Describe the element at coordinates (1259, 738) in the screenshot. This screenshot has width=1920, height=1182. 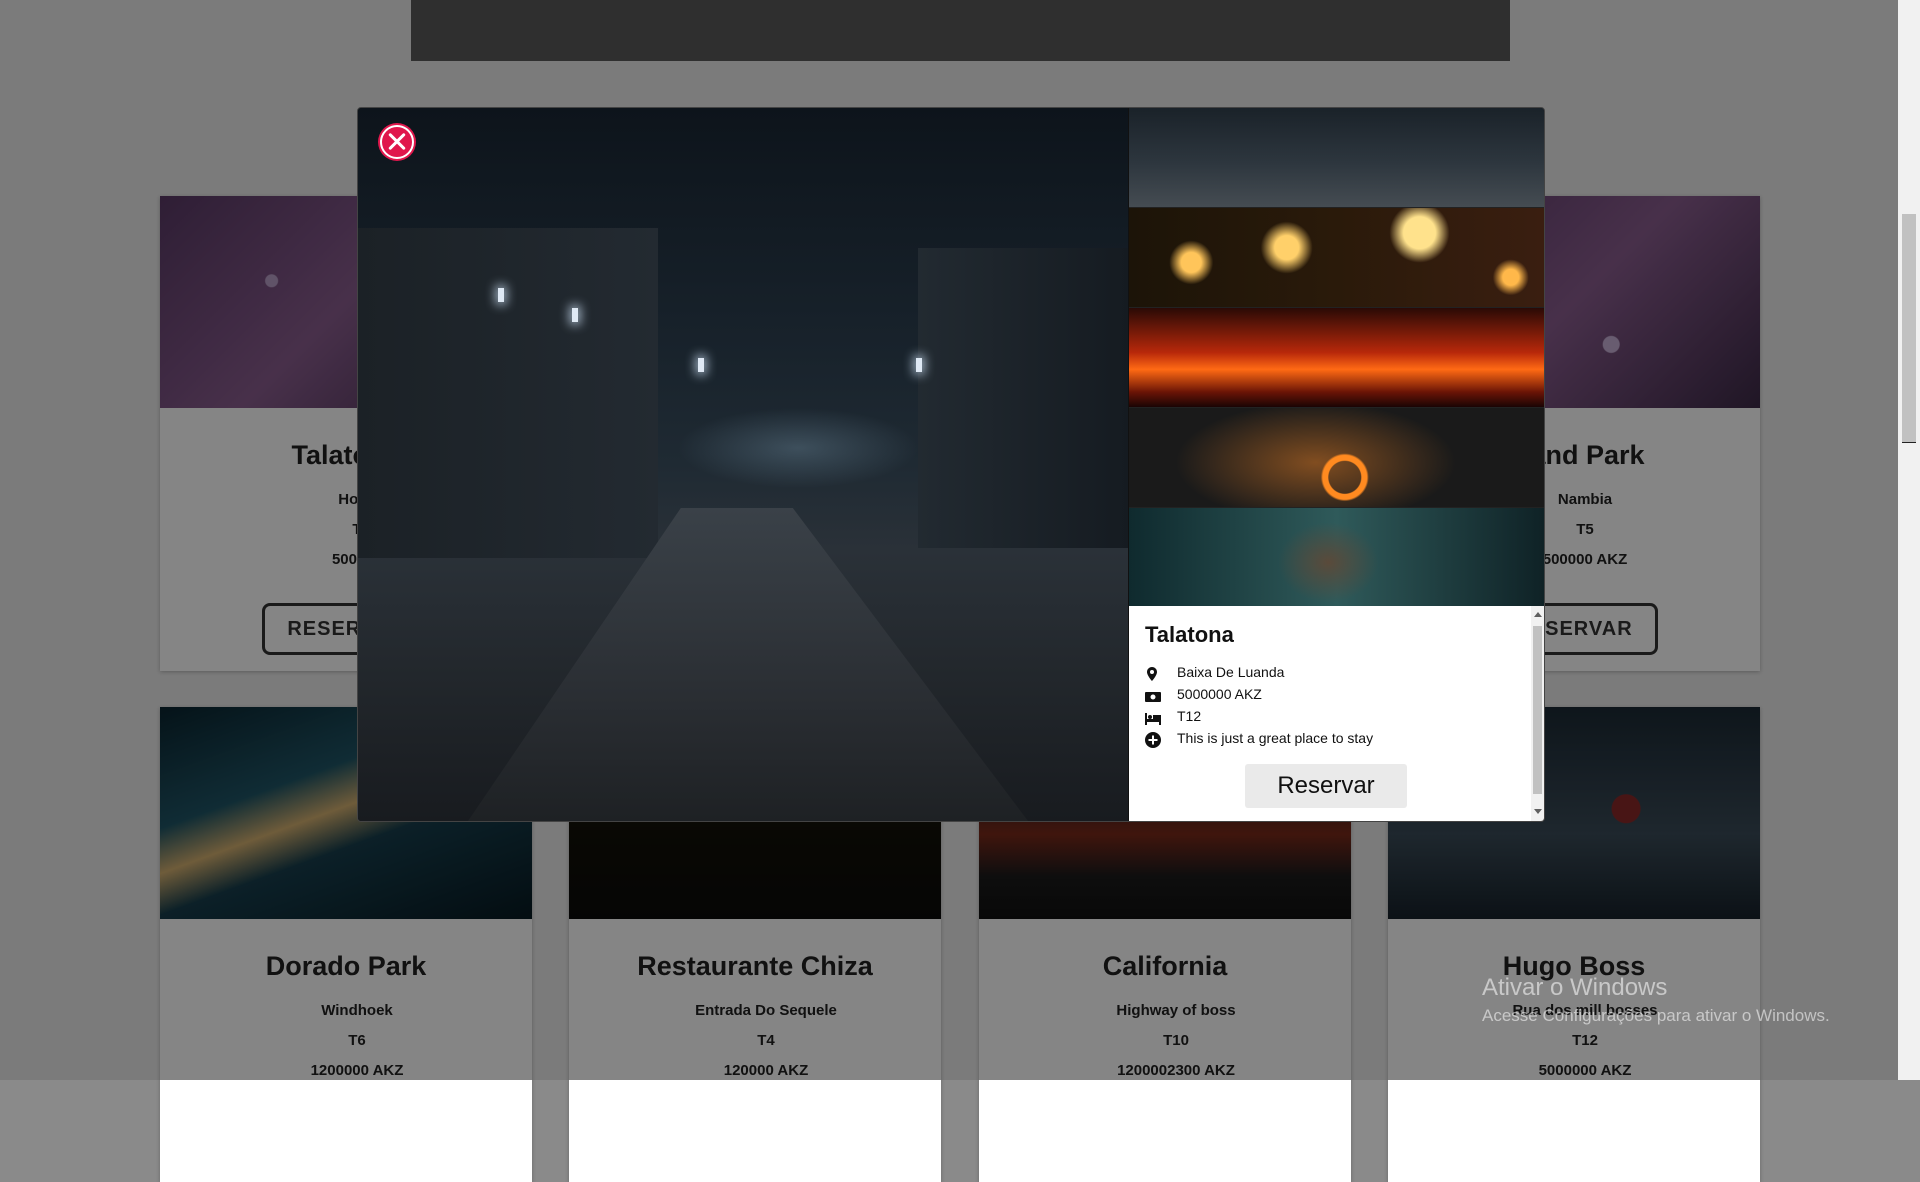
I see `details-description: This is just a great place to stay` at that location.